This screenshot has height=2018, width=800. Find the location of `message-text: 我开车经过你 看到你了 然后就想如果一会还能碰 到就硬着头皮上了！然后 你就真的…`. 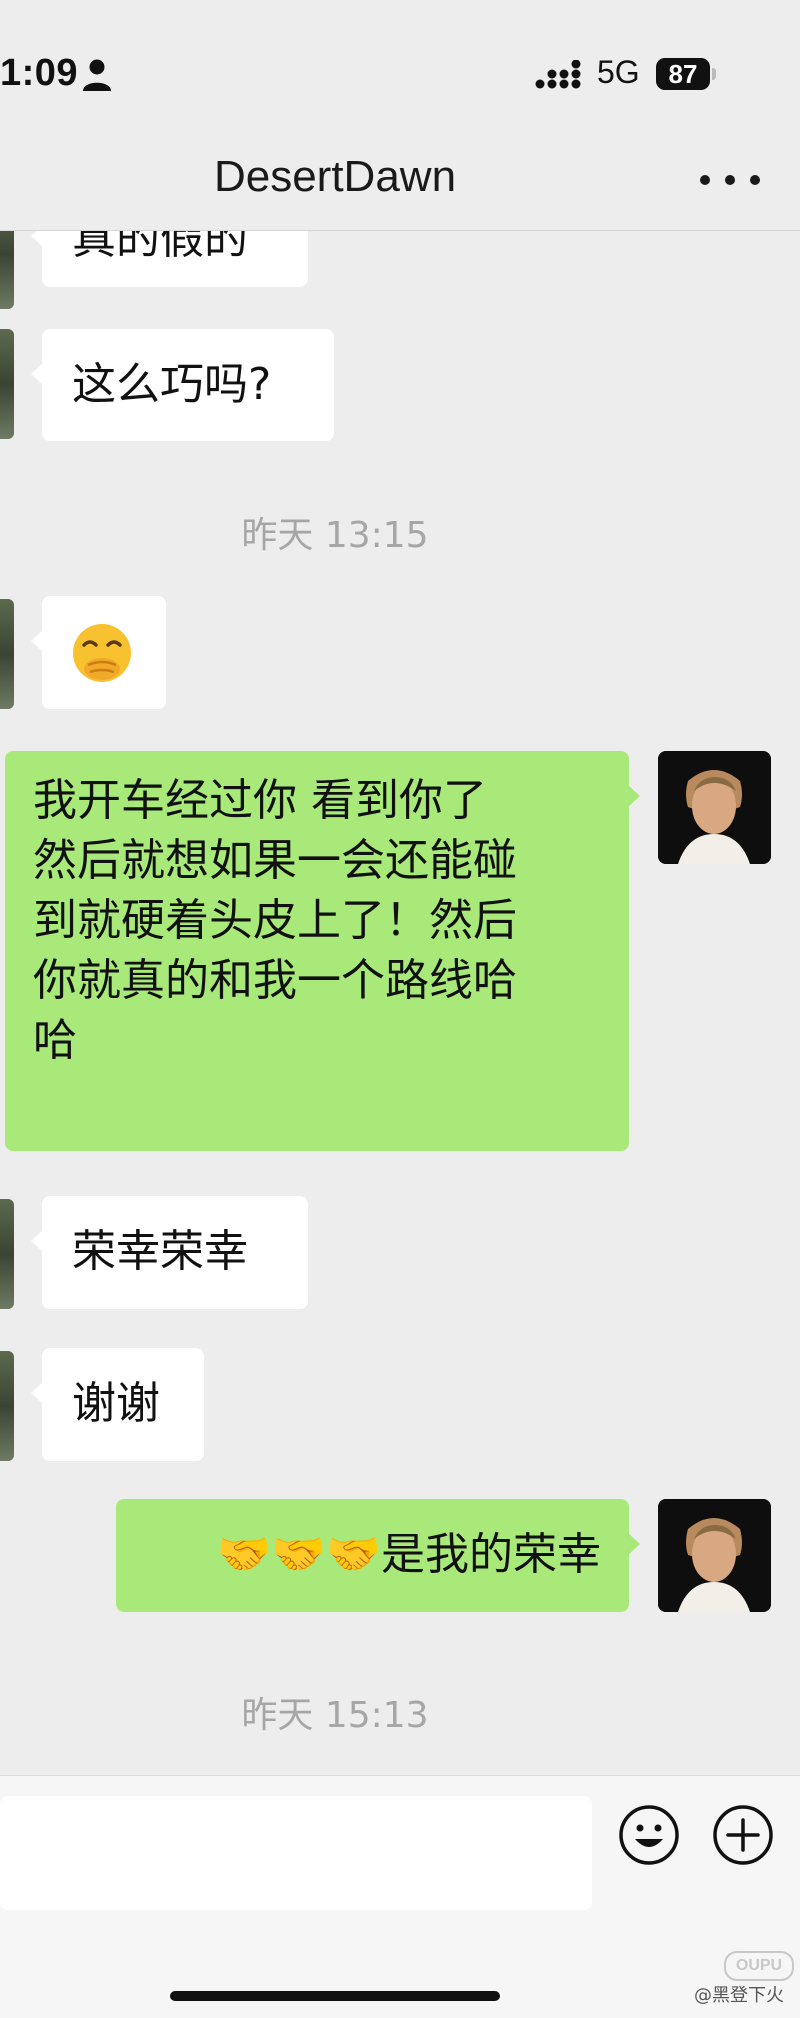

message-text: 我开车经过你 看到你了 然后就想如果一会还能碰 到就硬着头皮上了！然后 你就真的… is located at coordinates (275, 920).